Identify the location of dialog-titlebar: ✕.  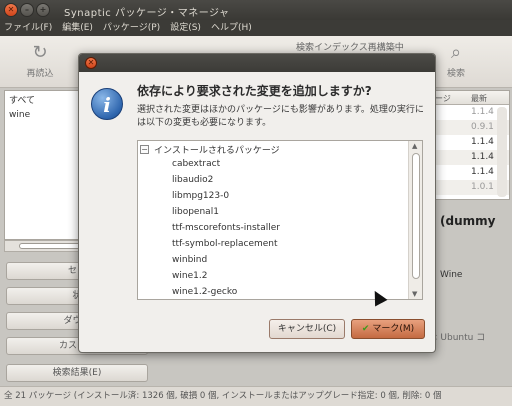
(257, 63).